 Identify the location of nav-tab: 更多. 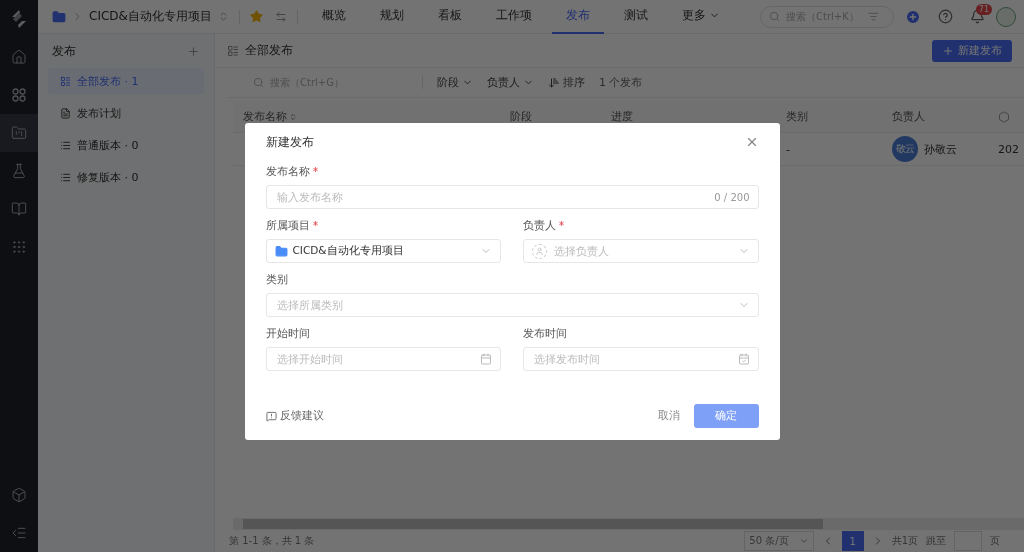
(700, 17).